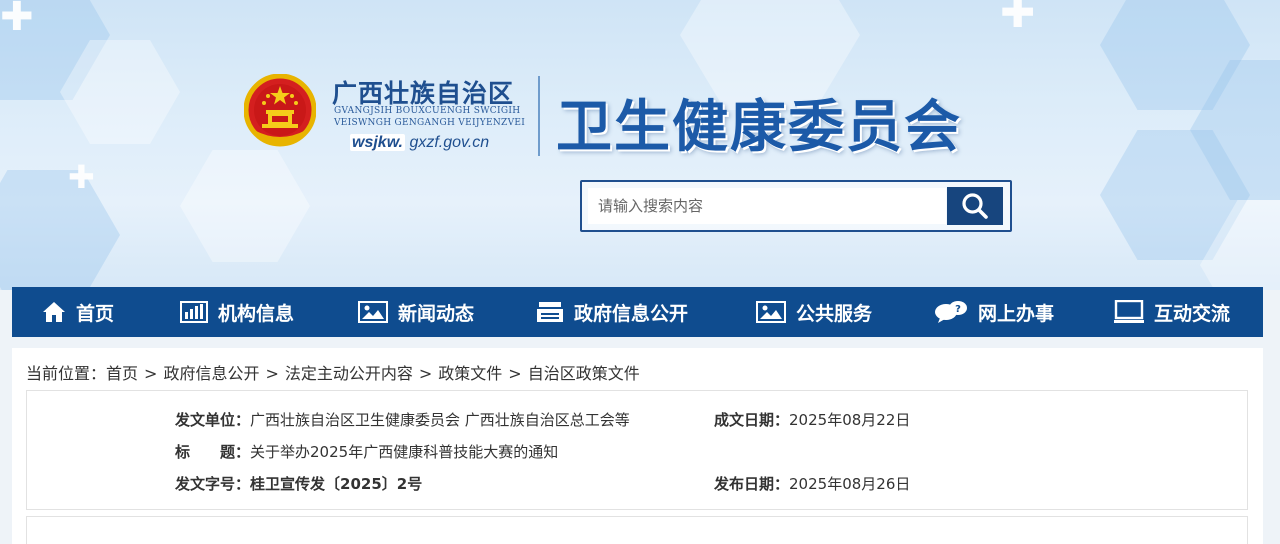  I want to click on search-box, so click(796, 206).